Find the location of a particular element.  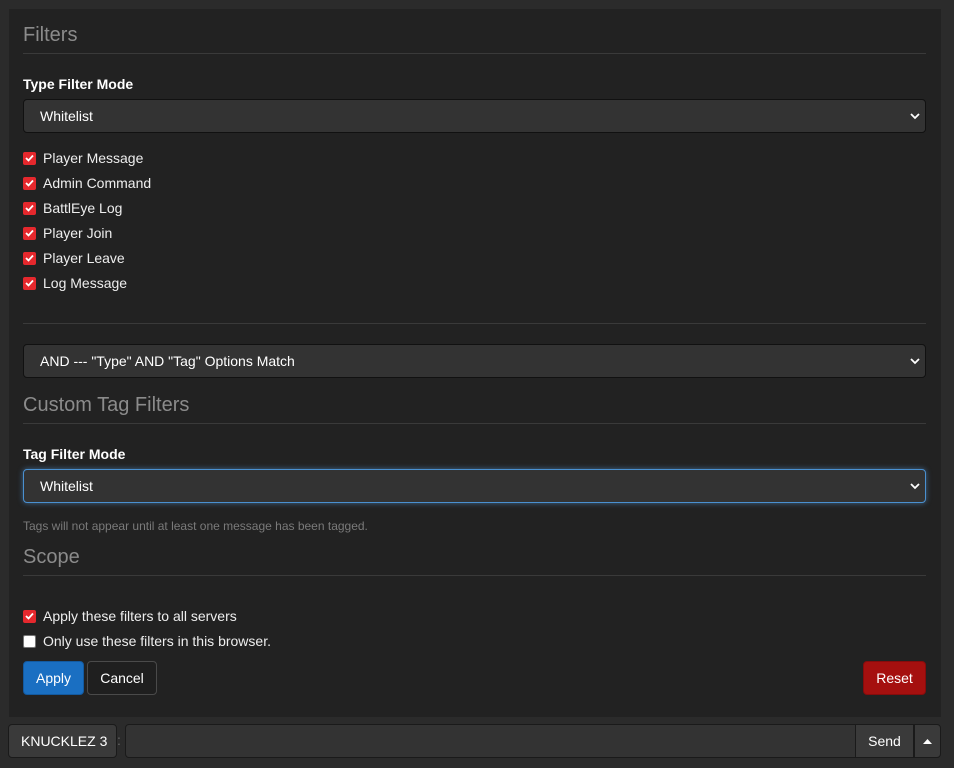

player-name-button: KNUCKLEZ 3 is located at coordinates (62, 741).